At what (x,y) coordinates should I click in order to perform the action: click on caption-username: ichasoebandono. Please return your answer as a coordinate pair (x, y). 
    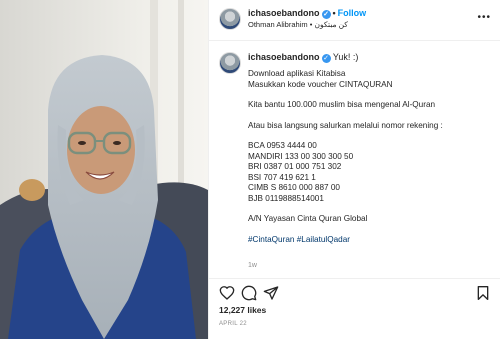
    Looking at the image, I should click on (284, 57).